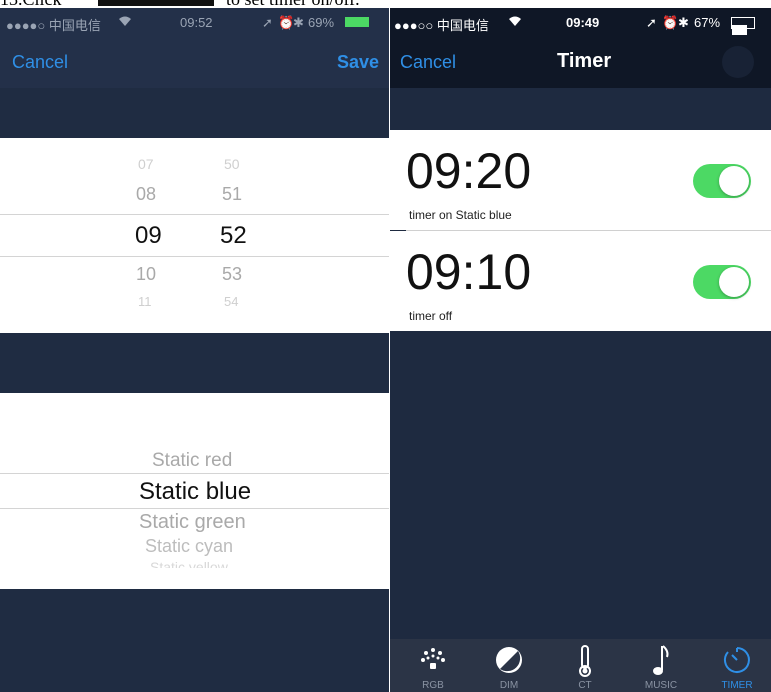  I want to click on minute-item: 51, so click(232, 194).